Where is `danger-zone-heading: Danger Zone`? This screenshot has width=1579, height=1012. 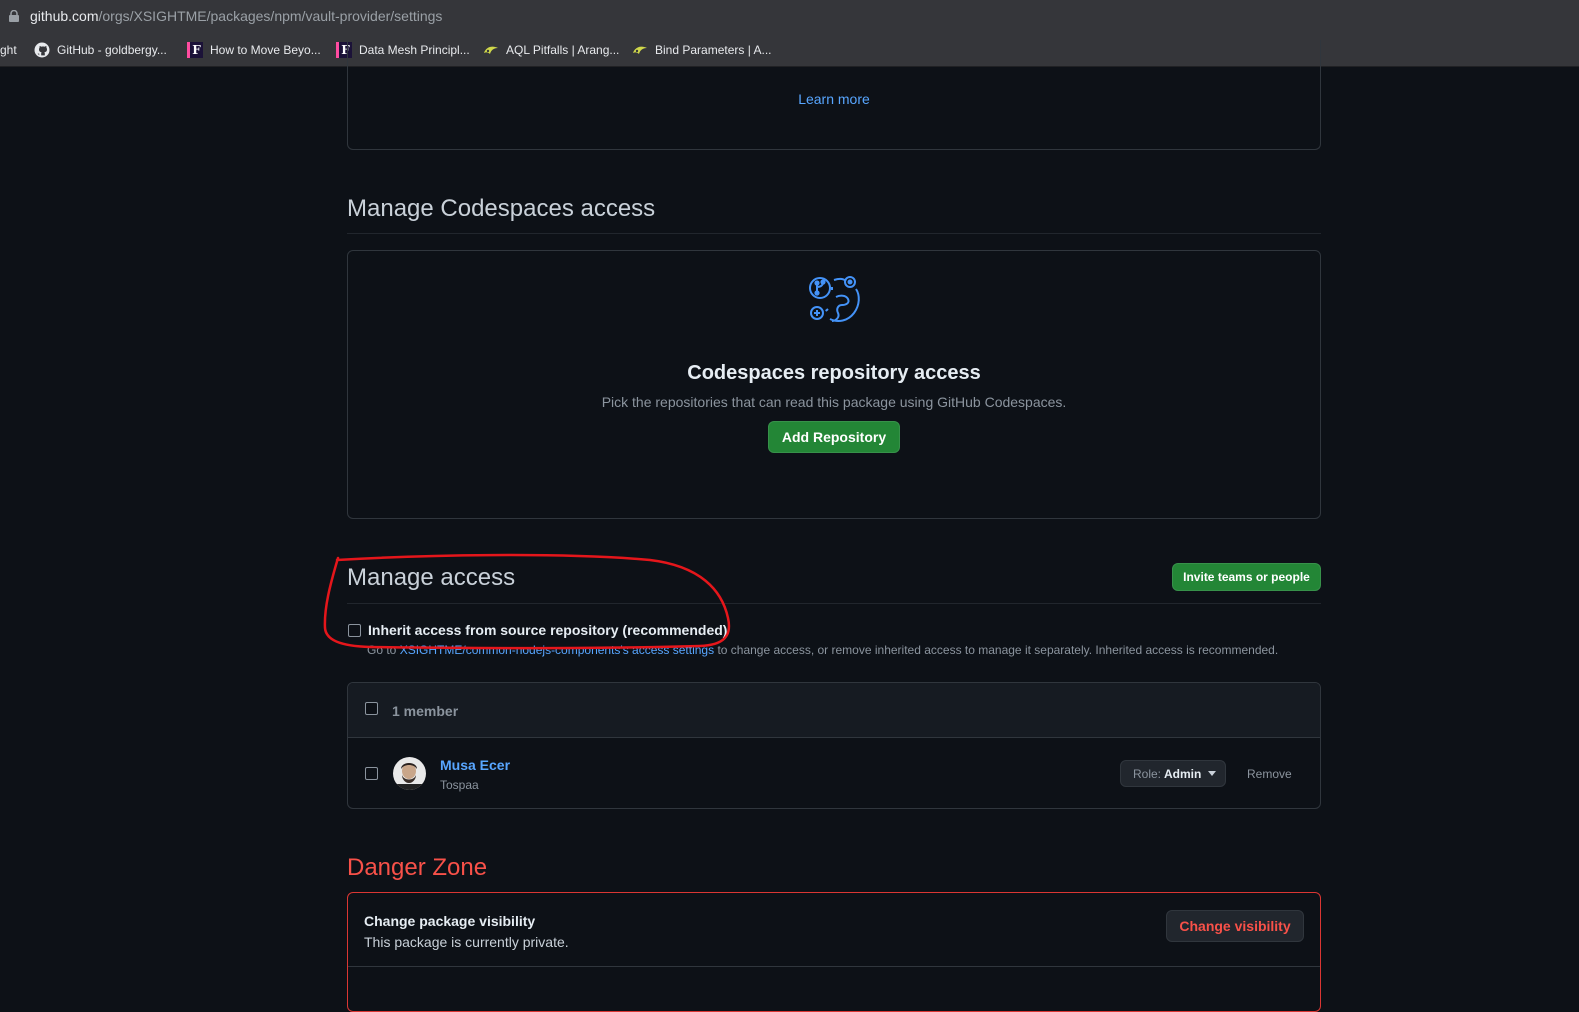
danger-zone-heading: Danger Zone is located at coordinates (417, 867).